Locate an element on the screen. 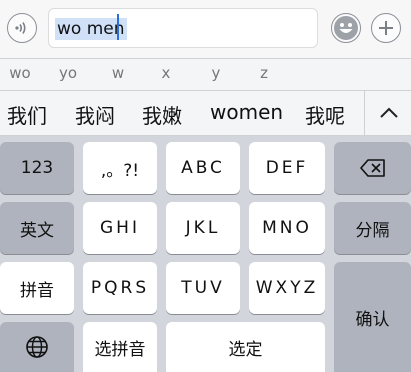  ghi-key: GHI is located at coordinates (120, 228).